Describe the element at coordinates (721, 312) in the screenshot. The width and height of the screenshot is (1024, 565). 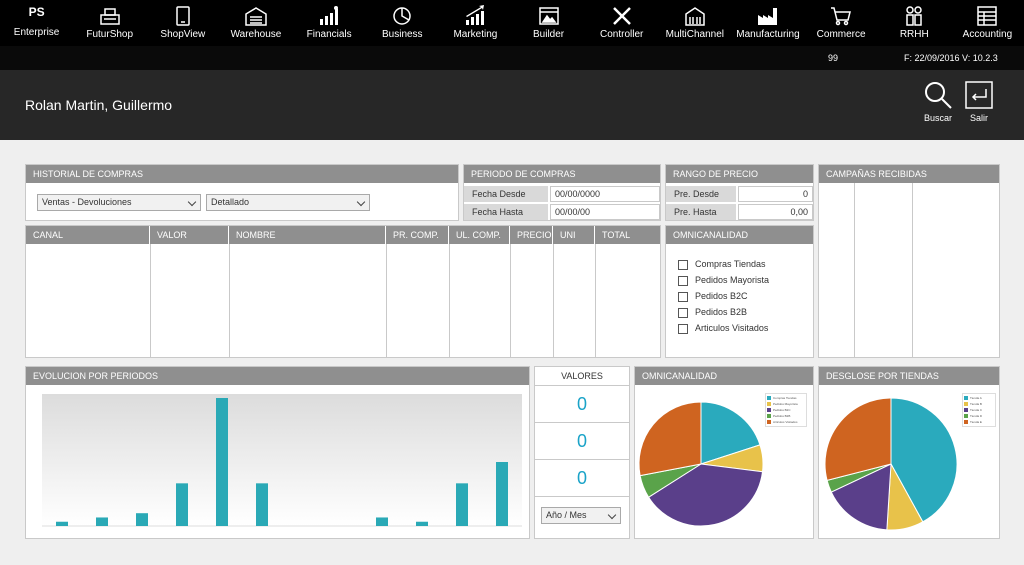
I see `checkbox-label: Pedidos B2B` at that location.